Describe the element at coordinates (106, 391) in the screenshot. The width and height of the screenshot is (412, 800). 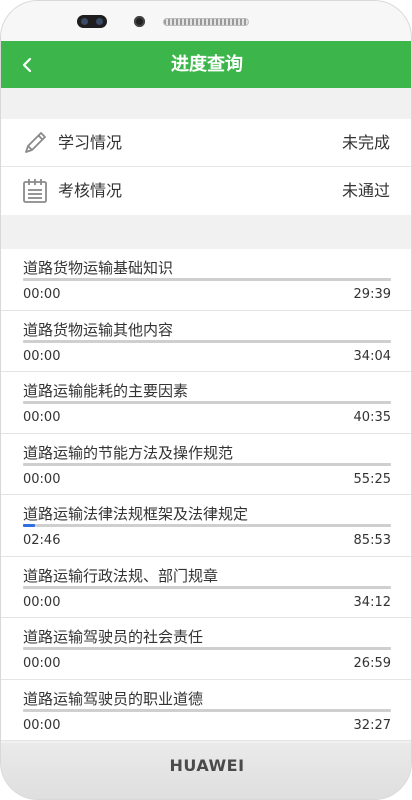
I see `course-title: 道路运输能耗的主要因素` at that location.